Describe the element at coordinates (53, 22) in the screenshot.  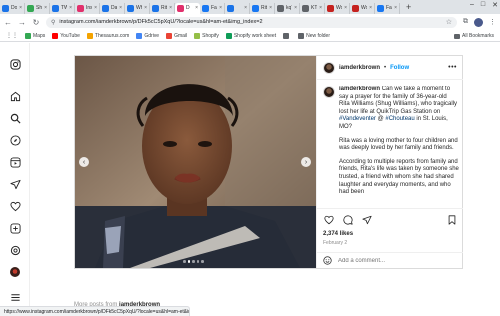
I see `site-info-icon: ⚲` at that location.